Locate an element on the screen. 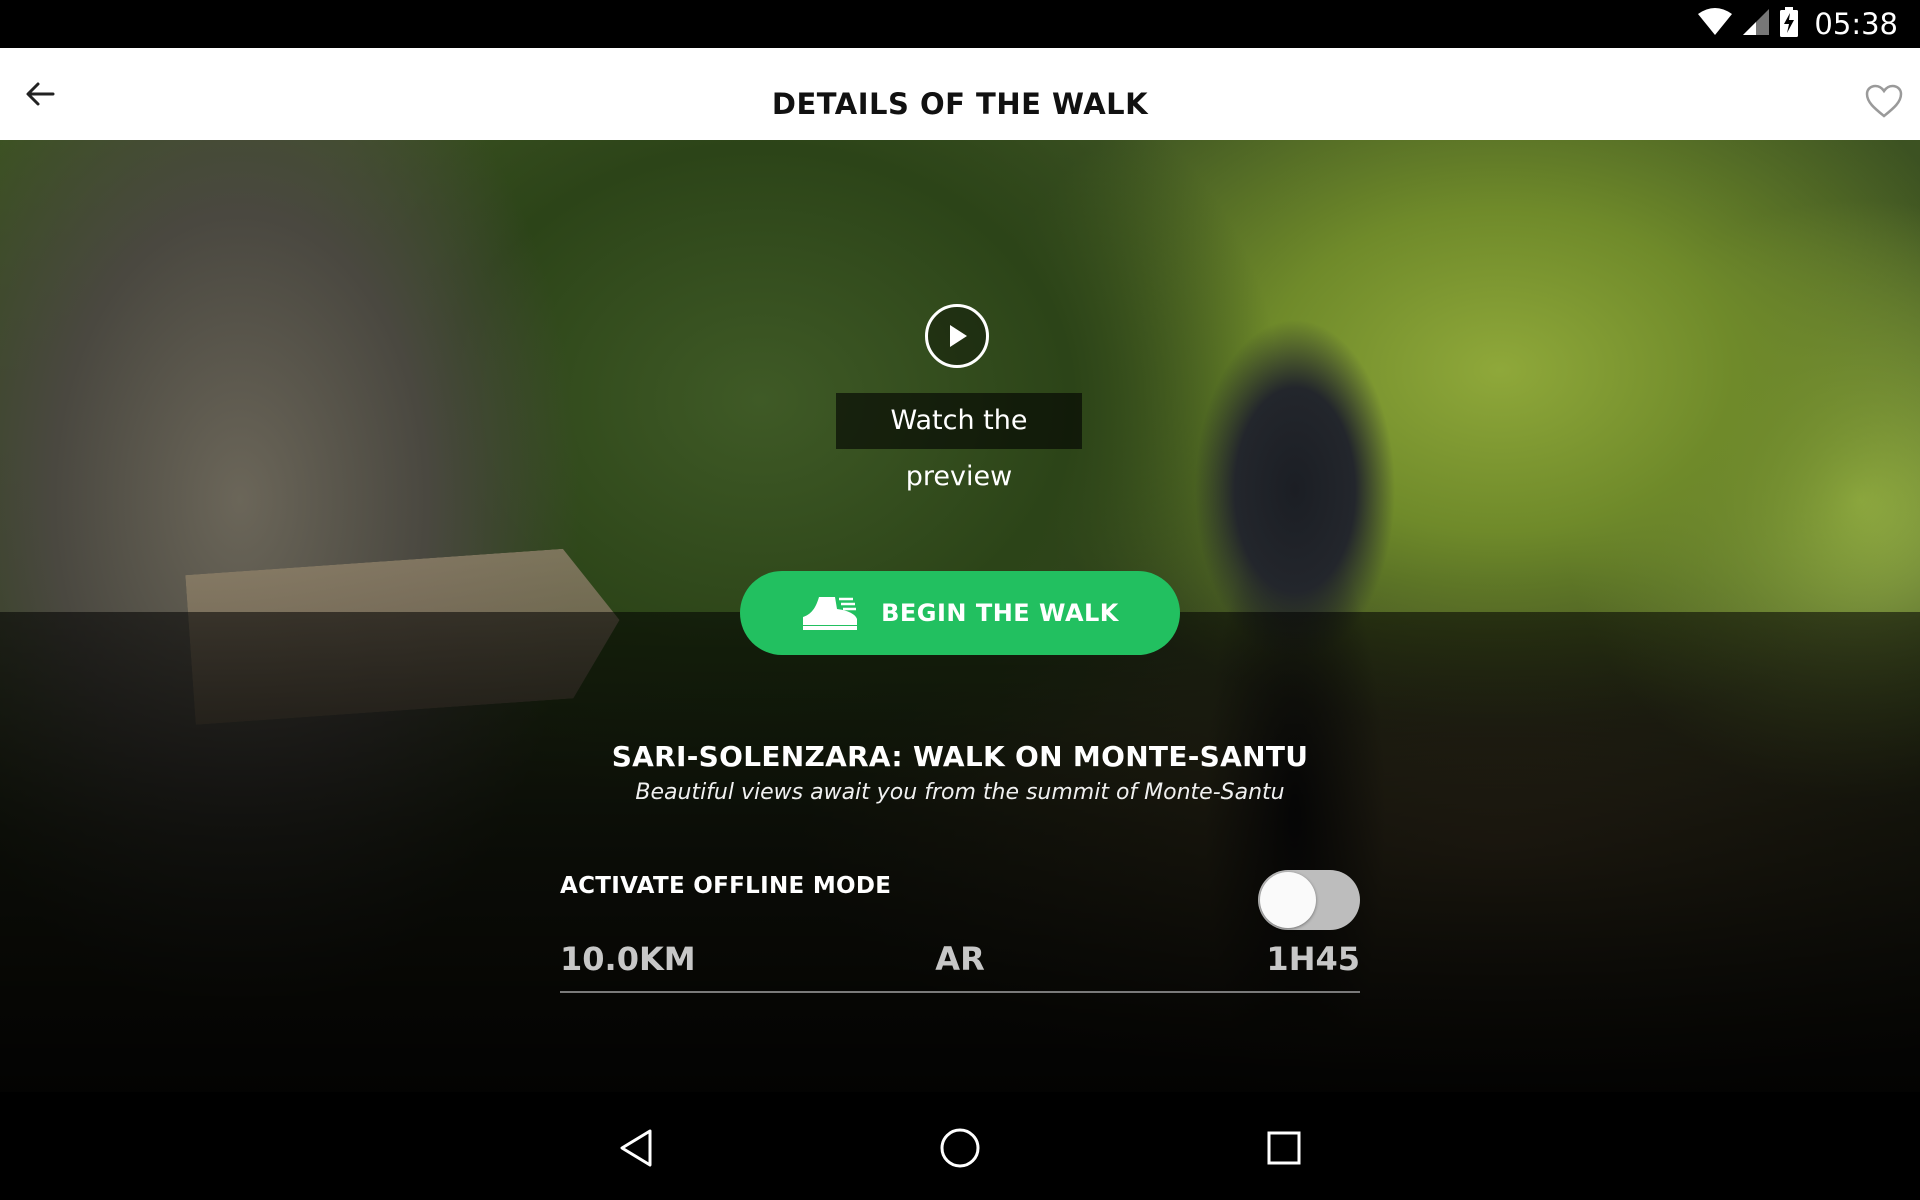 This screenshot has width=1920, height=1200. stat-type: AR is located at coordinates (960, 959).